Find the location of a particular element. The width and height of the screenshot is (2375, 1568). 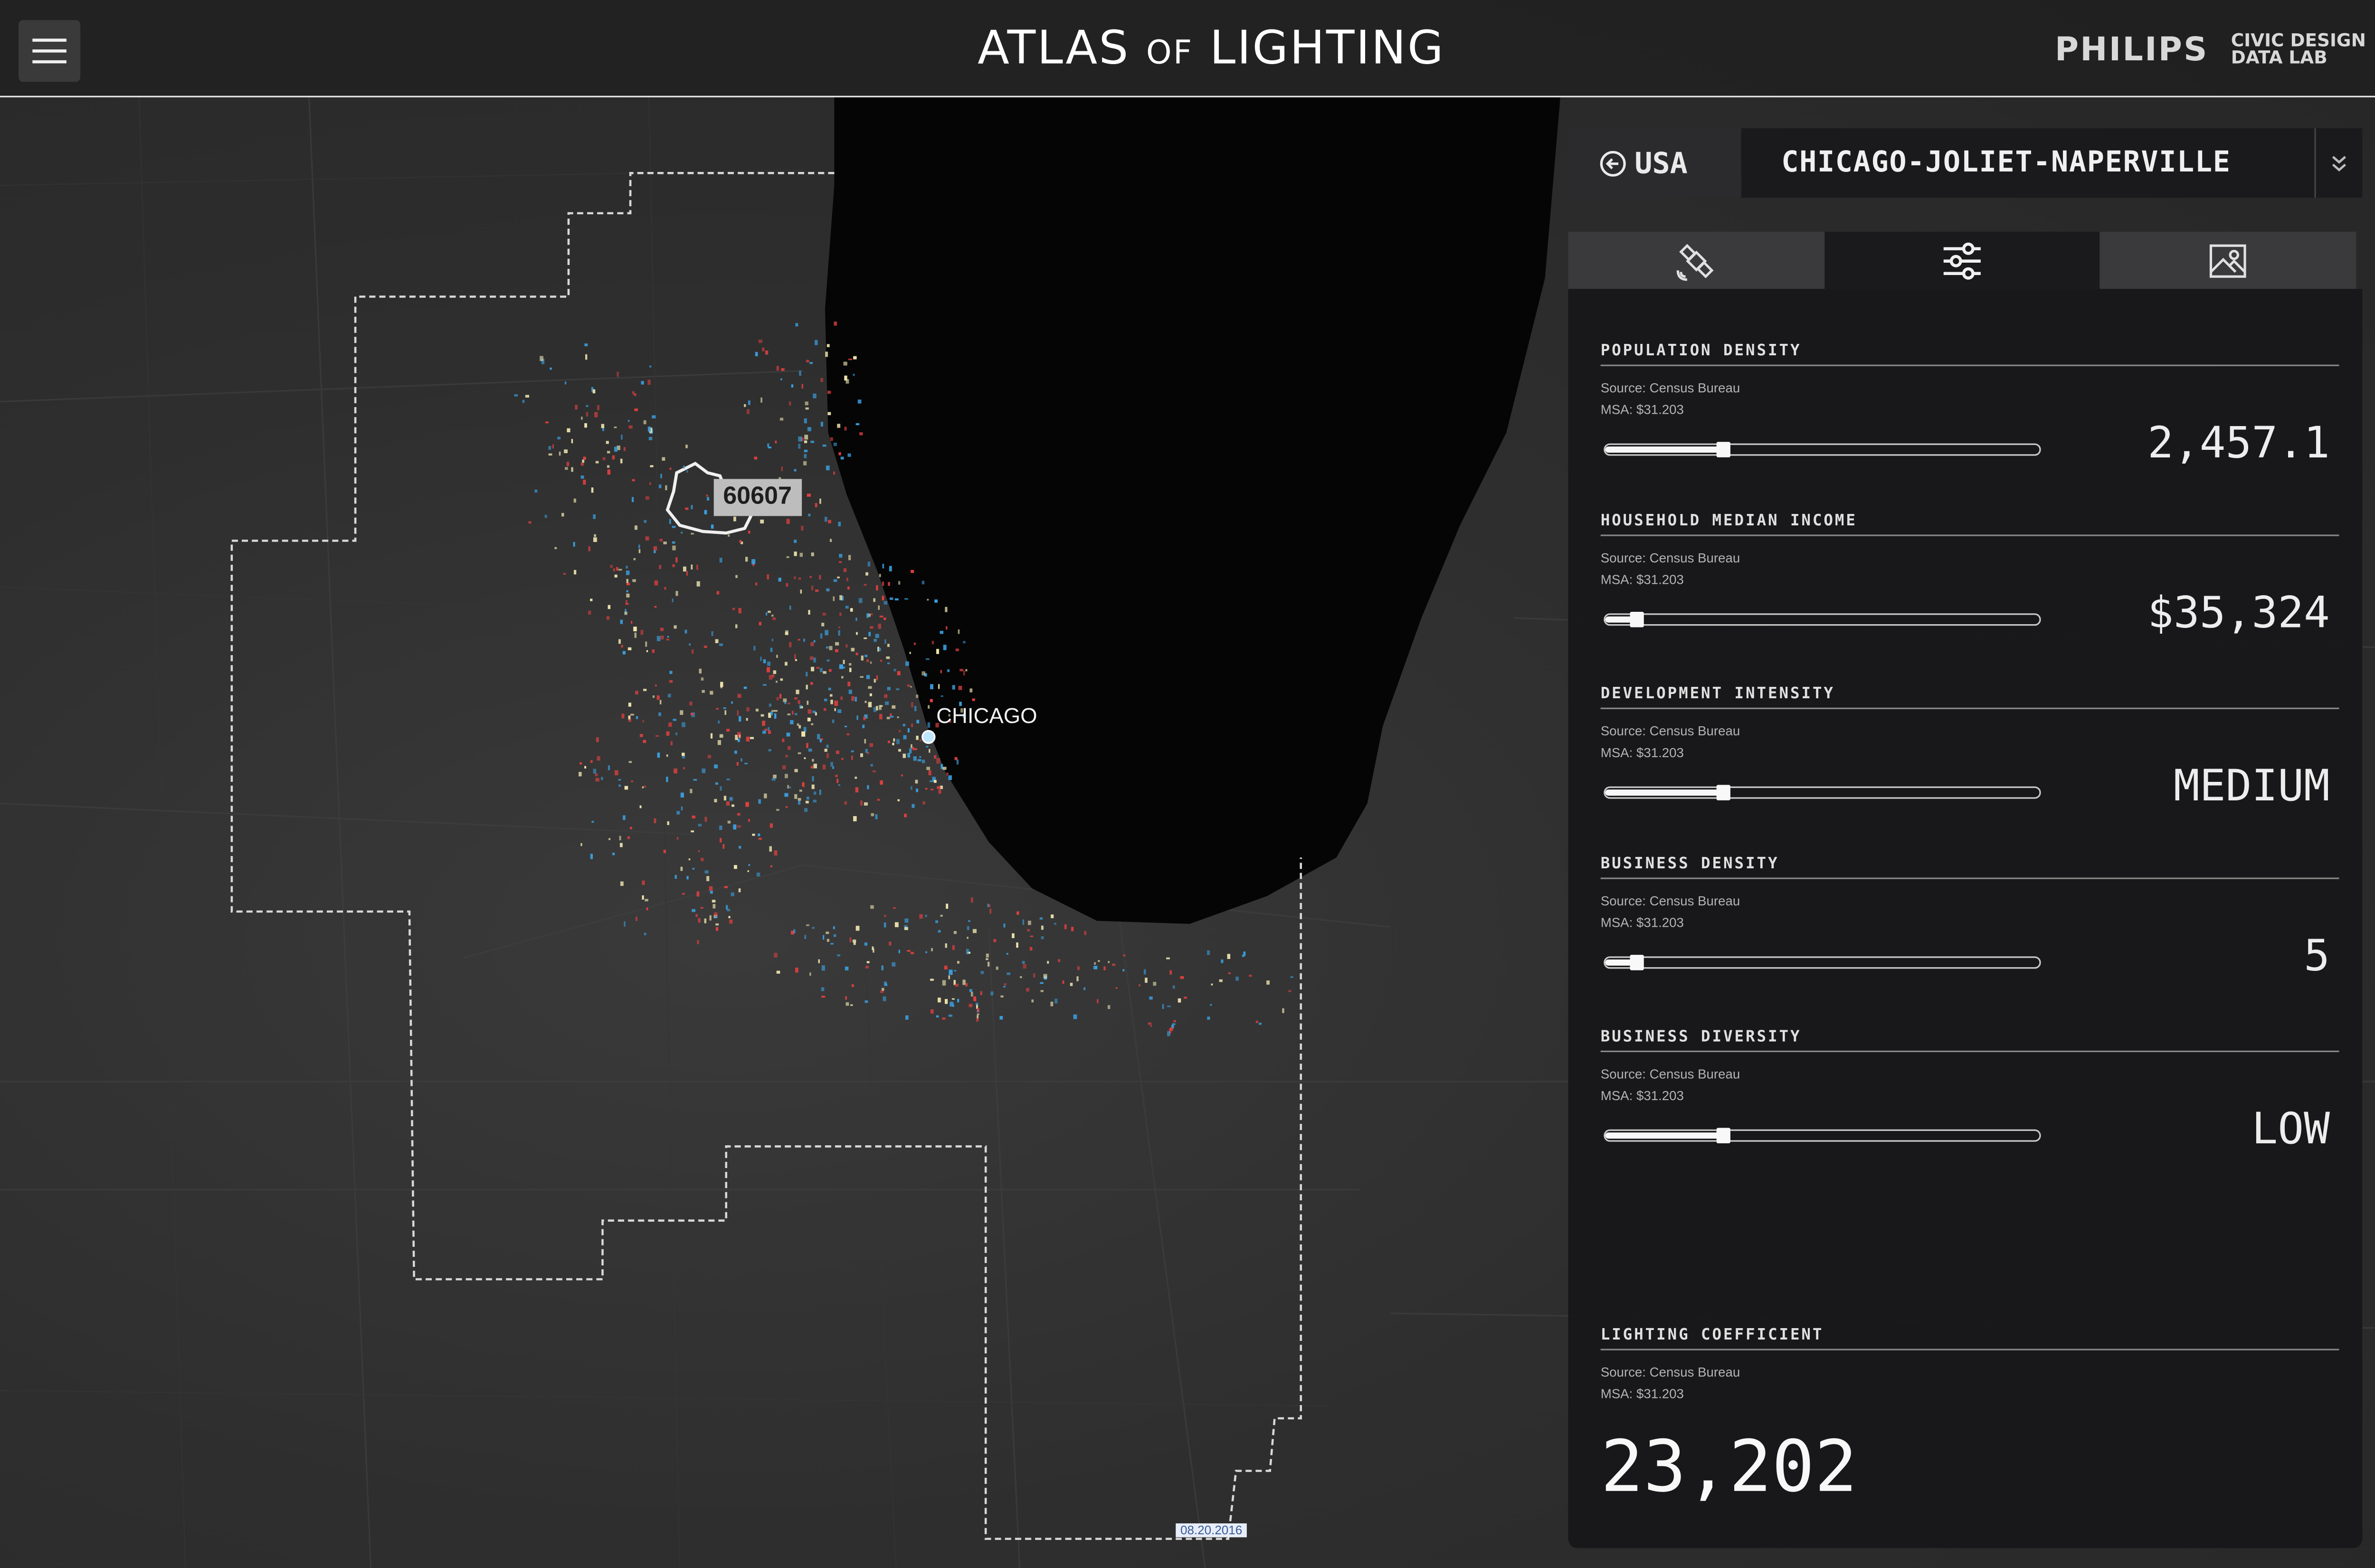

msa-dropdown: CHICAGO-JOLIET-NAPERVILLE is located at coordinates (2052, 163).